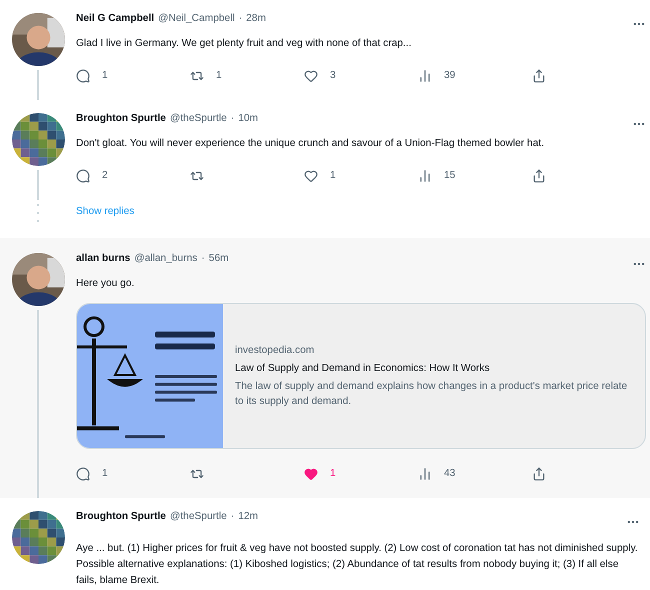 The image size is (650, 590). Describe the element at coordinates (311, 144) in the screenshot. I see `post-text: Don't gloat. You will never experience the unique crunch and savour of a Union-Flag themed bowler hat.` at that location.